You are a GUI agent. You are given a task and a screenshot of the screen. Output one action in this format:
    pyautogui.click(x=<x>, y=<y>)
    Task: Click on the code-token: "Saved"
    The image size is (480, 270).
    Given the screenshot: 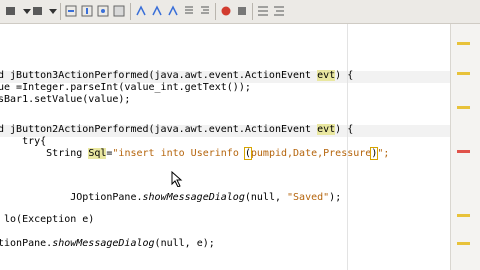 What is the action you would take?
    pyautogui.click(x=308, y=197)
    